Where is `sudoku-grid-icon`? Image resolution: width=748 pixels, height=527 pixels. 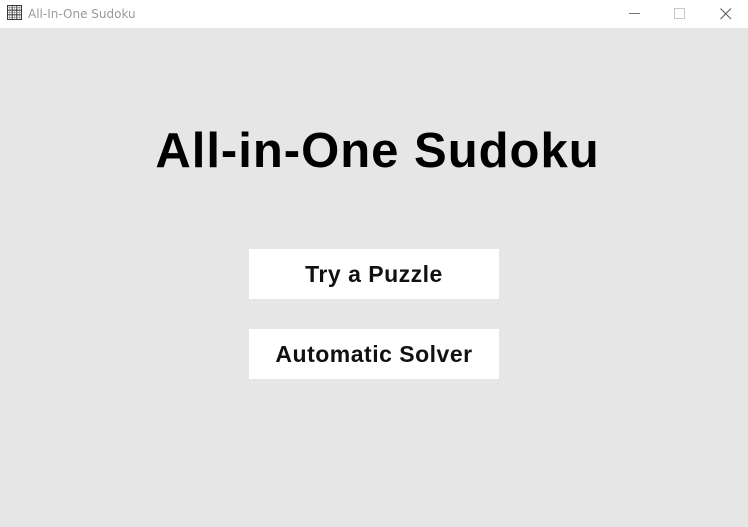
sudoku-grid-icon is located at coordinates (14, 12).